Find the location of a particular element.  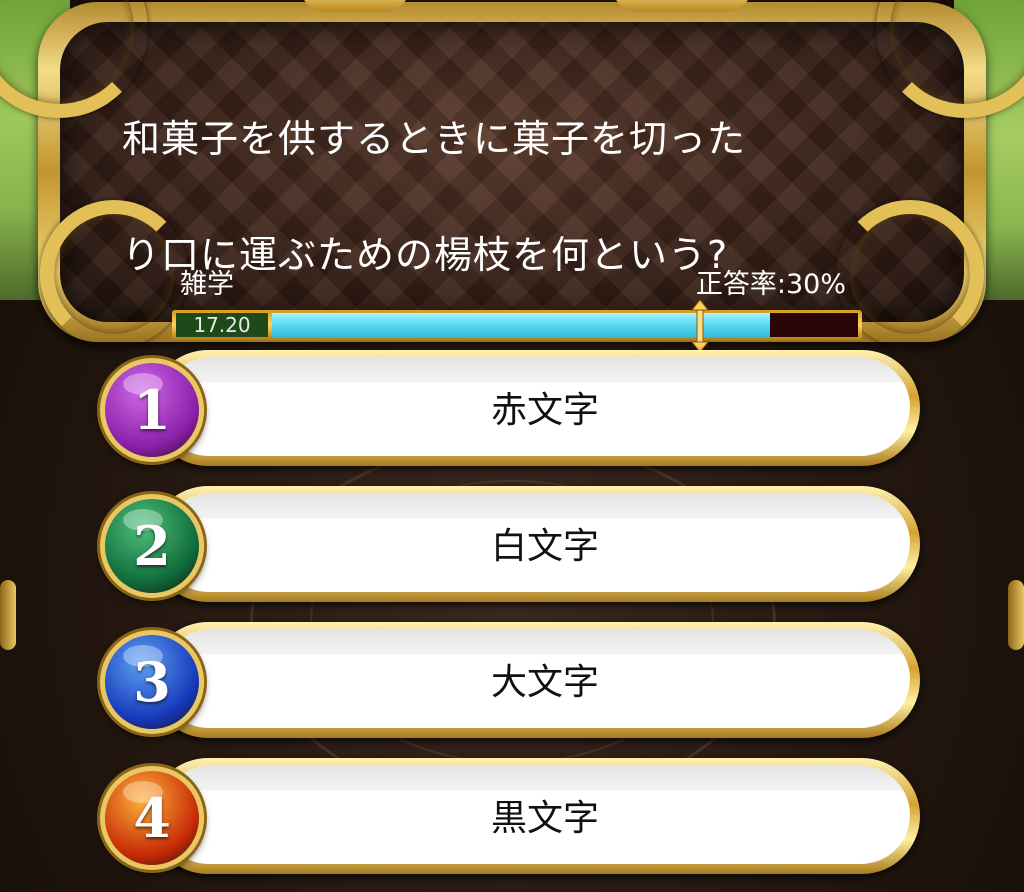

answer-button-face: 白文字 is located at coordinates (535, 543).